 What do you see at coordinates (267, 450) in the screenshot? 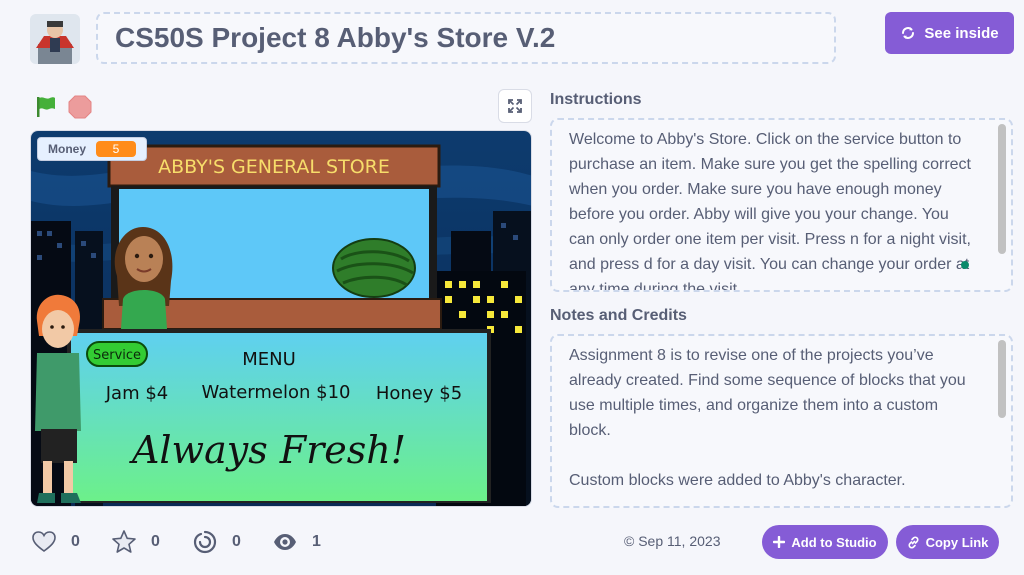
I see `slogan-text: Always Fresh!` at bounding box center [267, 450].